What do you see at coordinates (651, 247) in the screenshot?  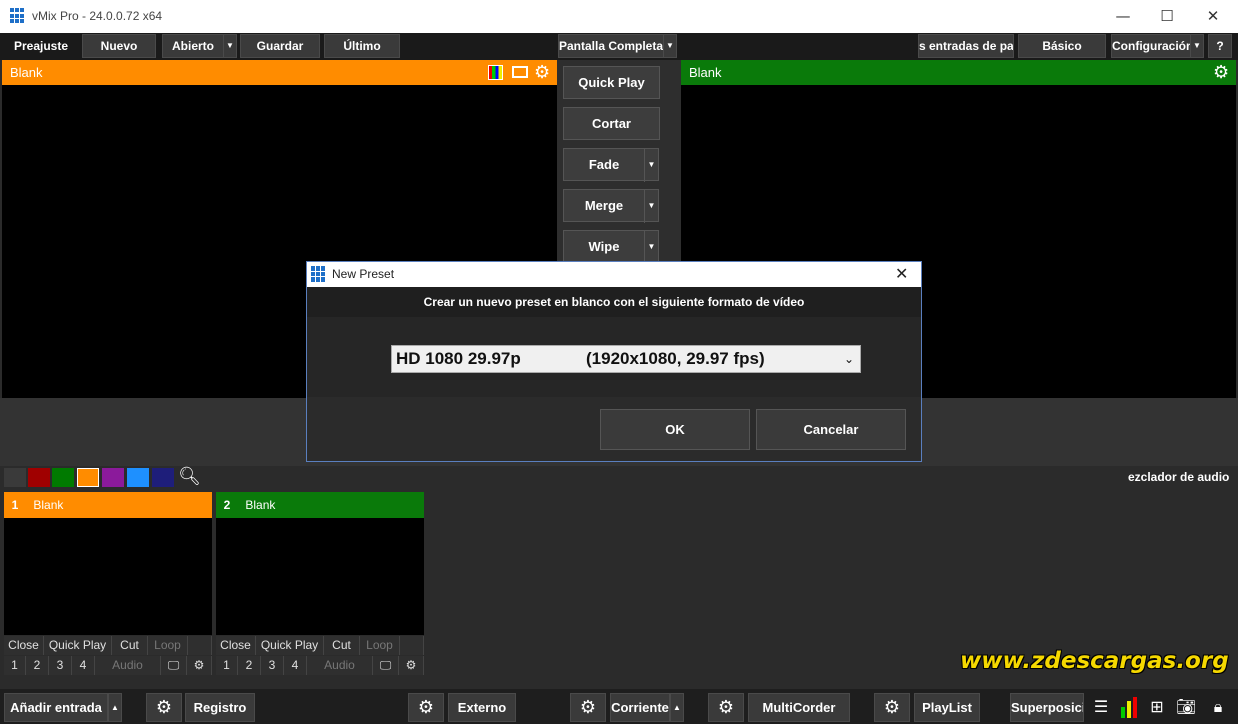 I see `wipe-dropdown-icon: ▼` at bounding box center [651, 247].